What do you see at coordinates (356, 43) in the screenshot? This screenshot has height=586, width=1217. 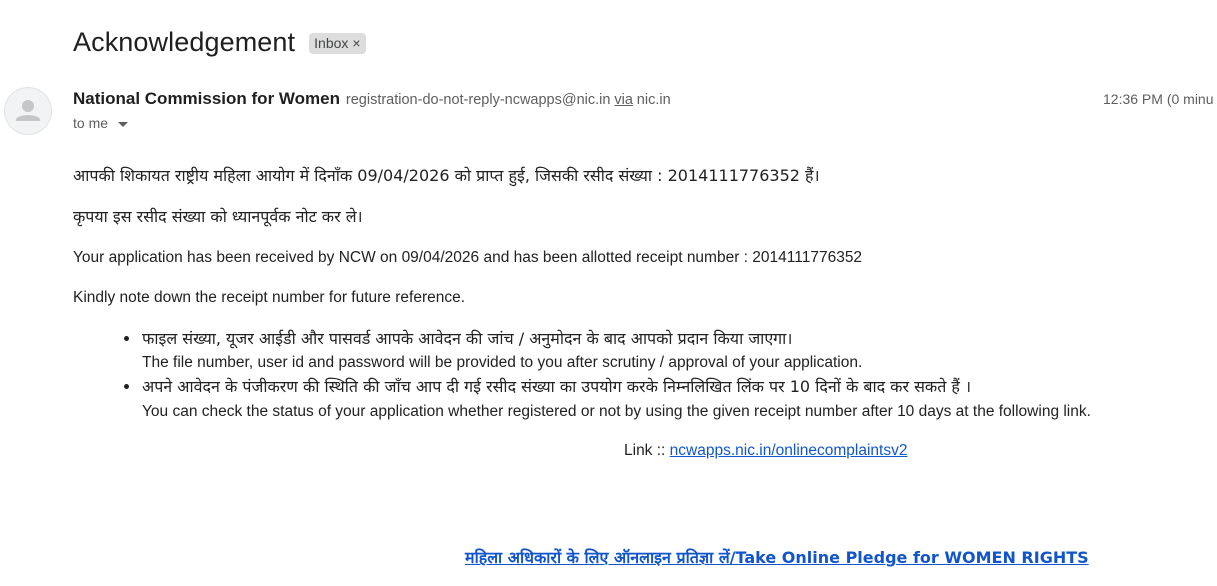 I see `remove-label-icon: ×` at bounding box center [356, 43].